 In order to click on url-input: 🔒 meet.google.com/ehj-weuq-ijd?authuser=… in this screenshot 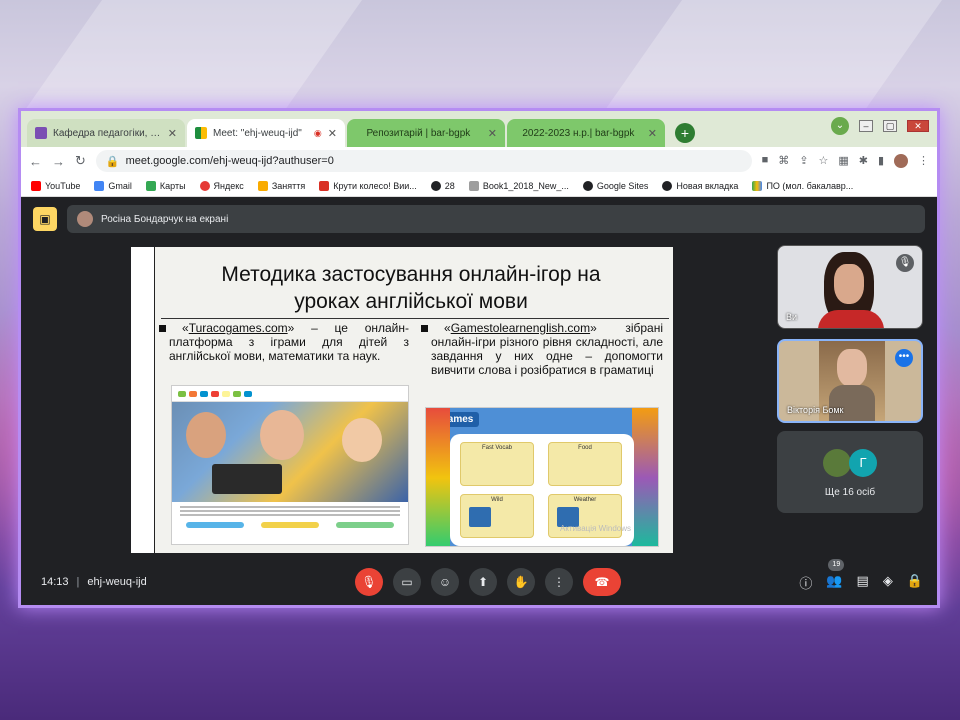, I will do `click(423, 161)`.